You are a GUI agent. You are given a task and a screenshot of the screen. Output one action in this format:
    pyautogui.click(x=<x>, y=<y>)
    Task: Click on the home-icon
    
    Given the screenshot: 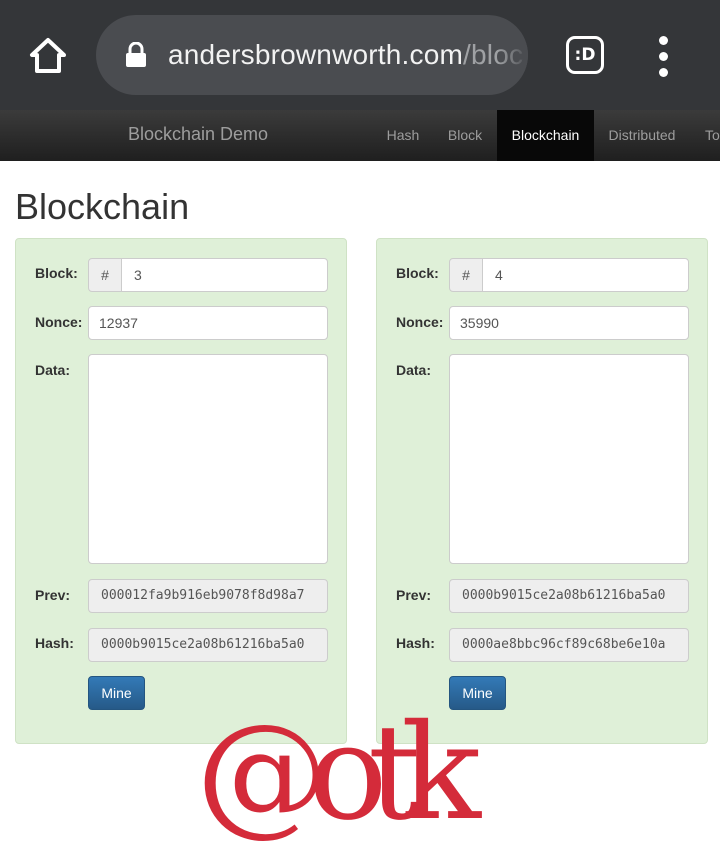 What is the action you would take?
    pyautogui.click(x=48, y=55)
    